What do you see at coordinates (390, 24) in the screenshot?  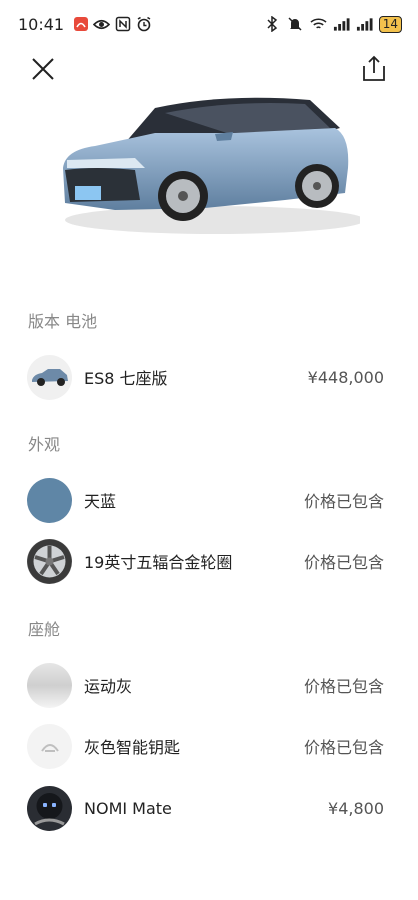 I see `battery-indicator: 14` at bounding box center [390, 24].